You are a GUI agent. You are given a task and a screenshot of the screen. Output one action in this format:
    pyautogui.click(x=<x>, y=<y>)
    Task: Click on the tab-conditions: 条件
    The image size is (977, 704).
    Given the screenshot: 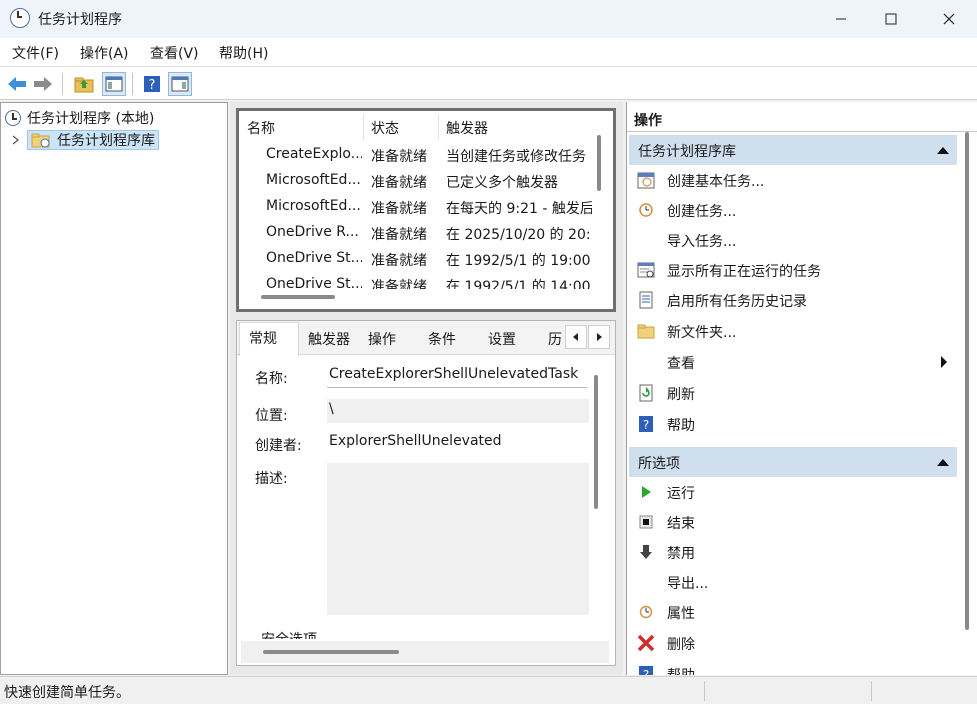 What is the action you would take?
    pyautogui.click(x=442, y=339)
    